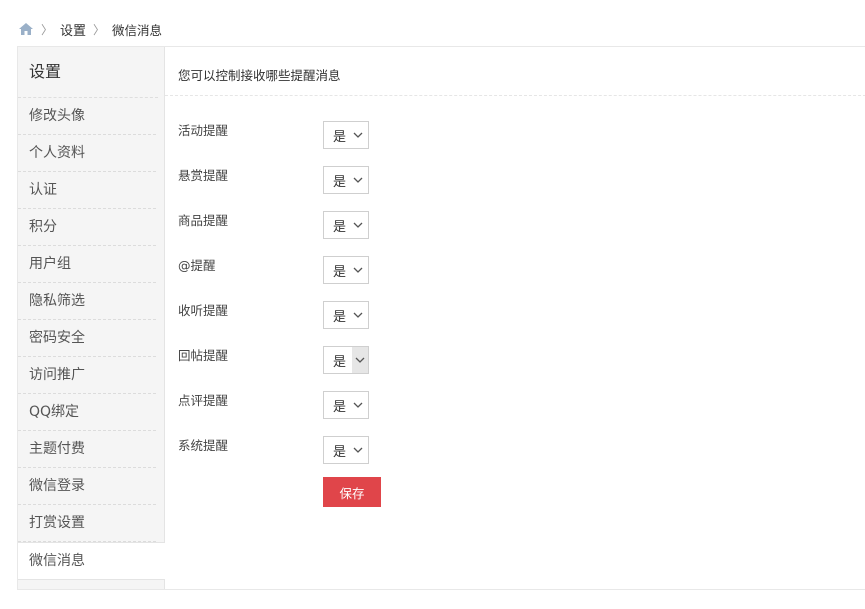 The height and width of the screenshot is (609, 865). I want to click on reply-reminder-select: 是, so click(346, 360).